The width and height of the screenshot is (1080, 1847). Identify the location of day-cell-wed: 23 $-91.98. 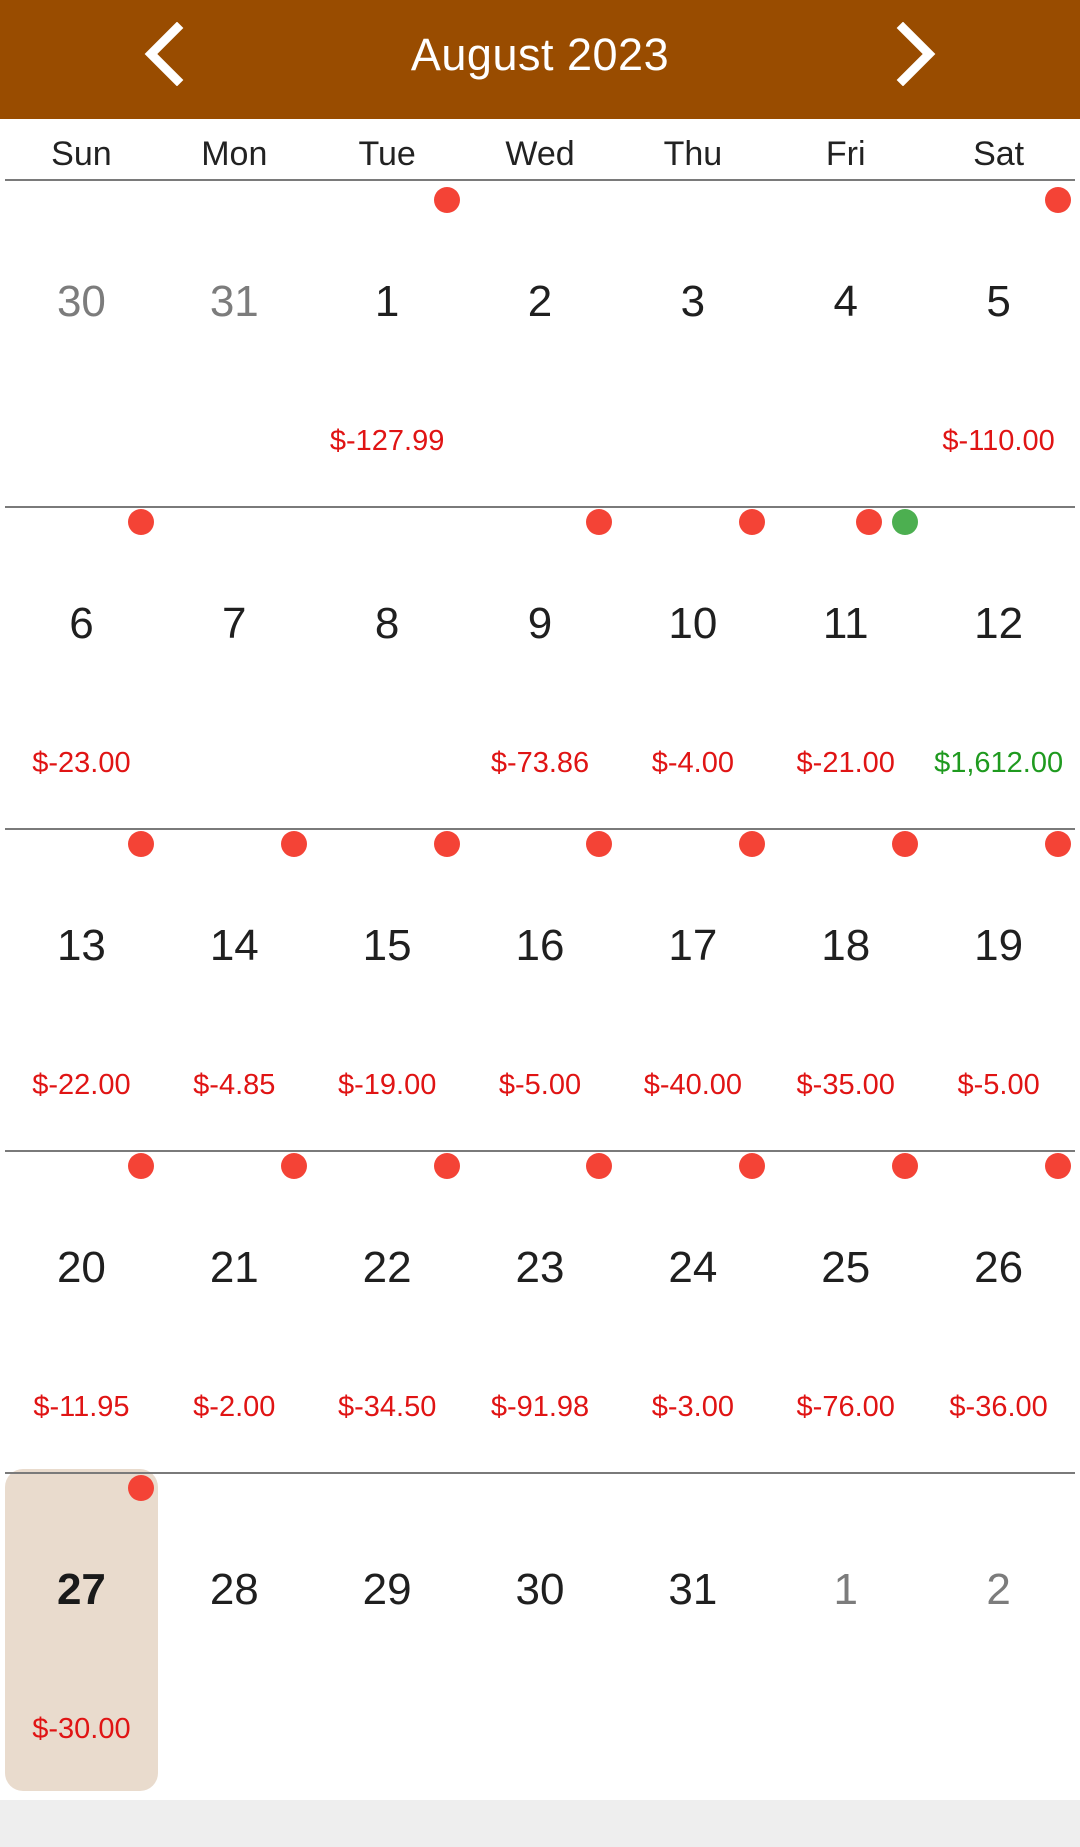
(540, 1307).